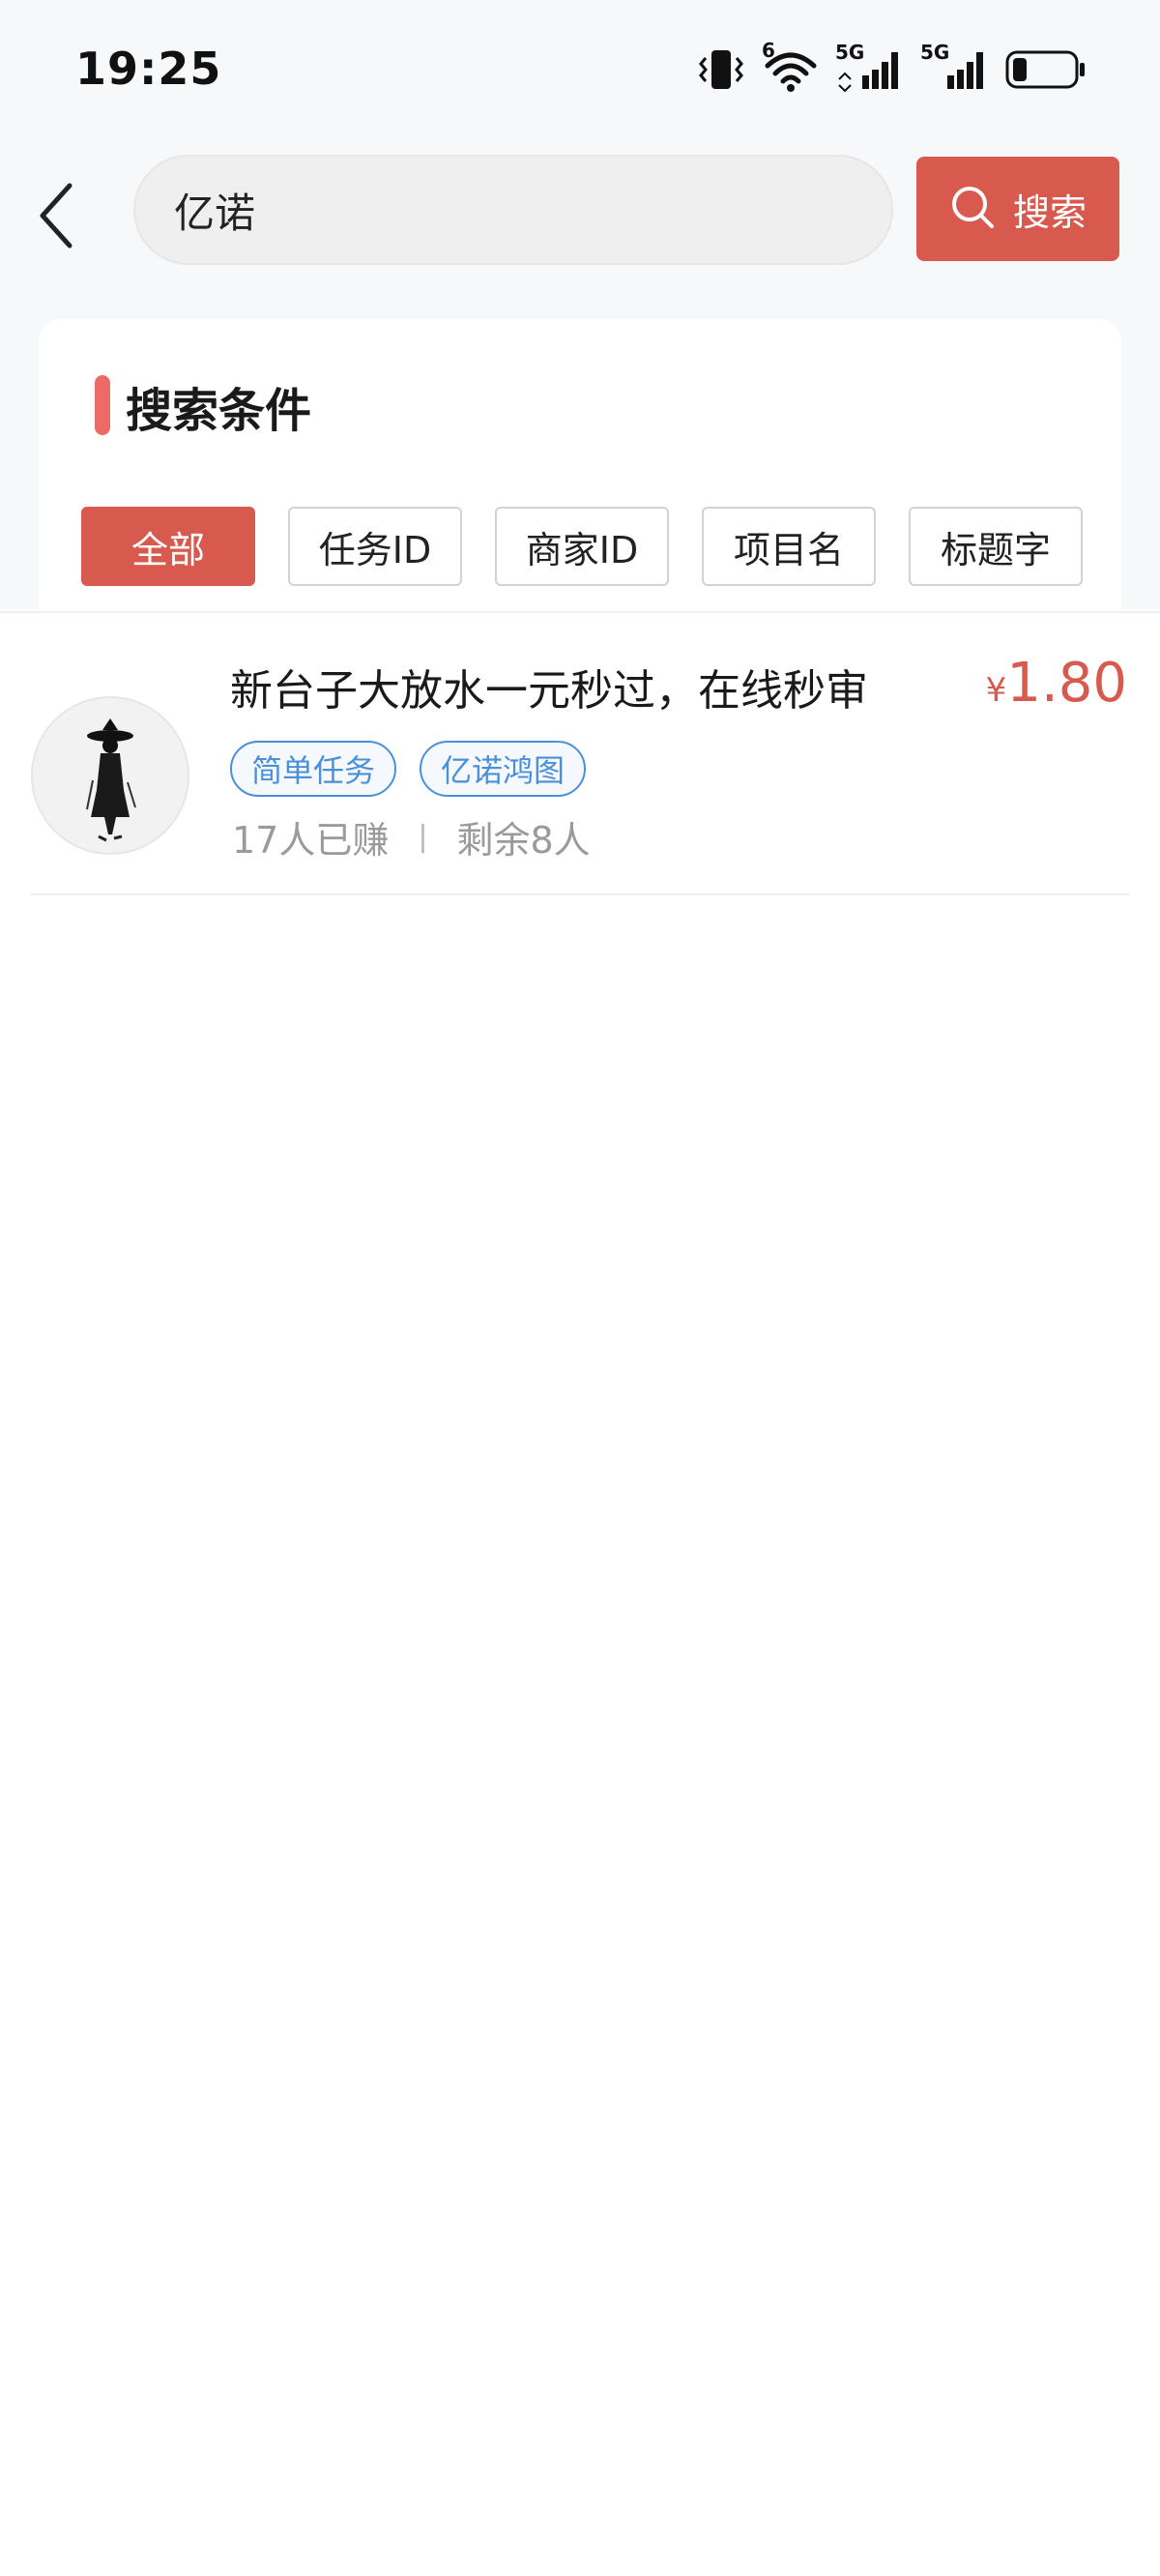  What do you see at coordinates (1066, 683) in the screenshot?
I see `price-value: 1.80` at bounding box center [1066, 683].